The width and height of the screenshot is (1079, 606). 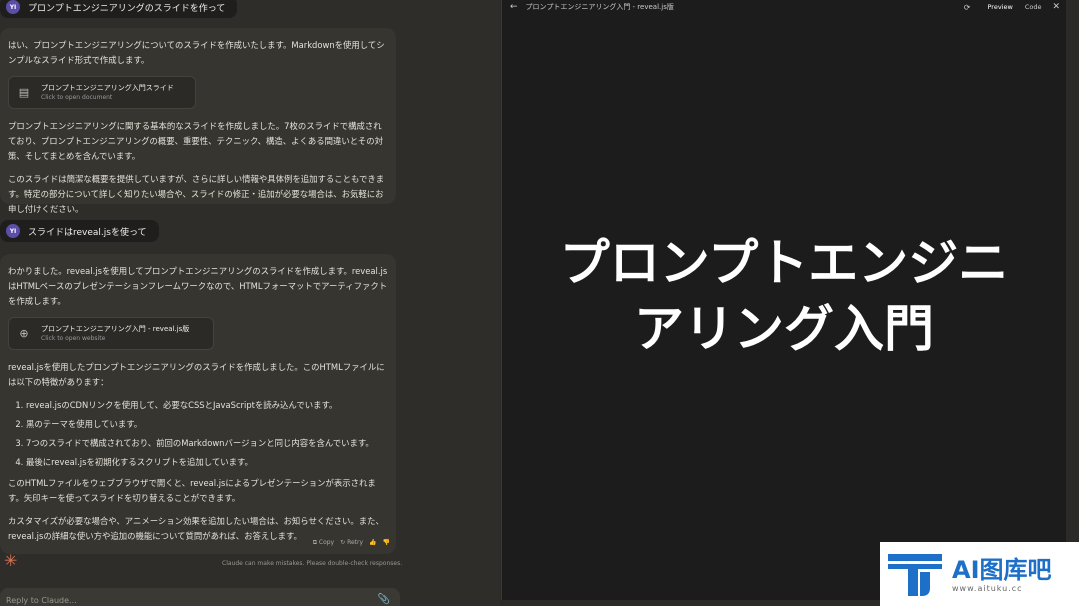 I want to click on paperclip-icon: 📎, so click(x=384, y=599).